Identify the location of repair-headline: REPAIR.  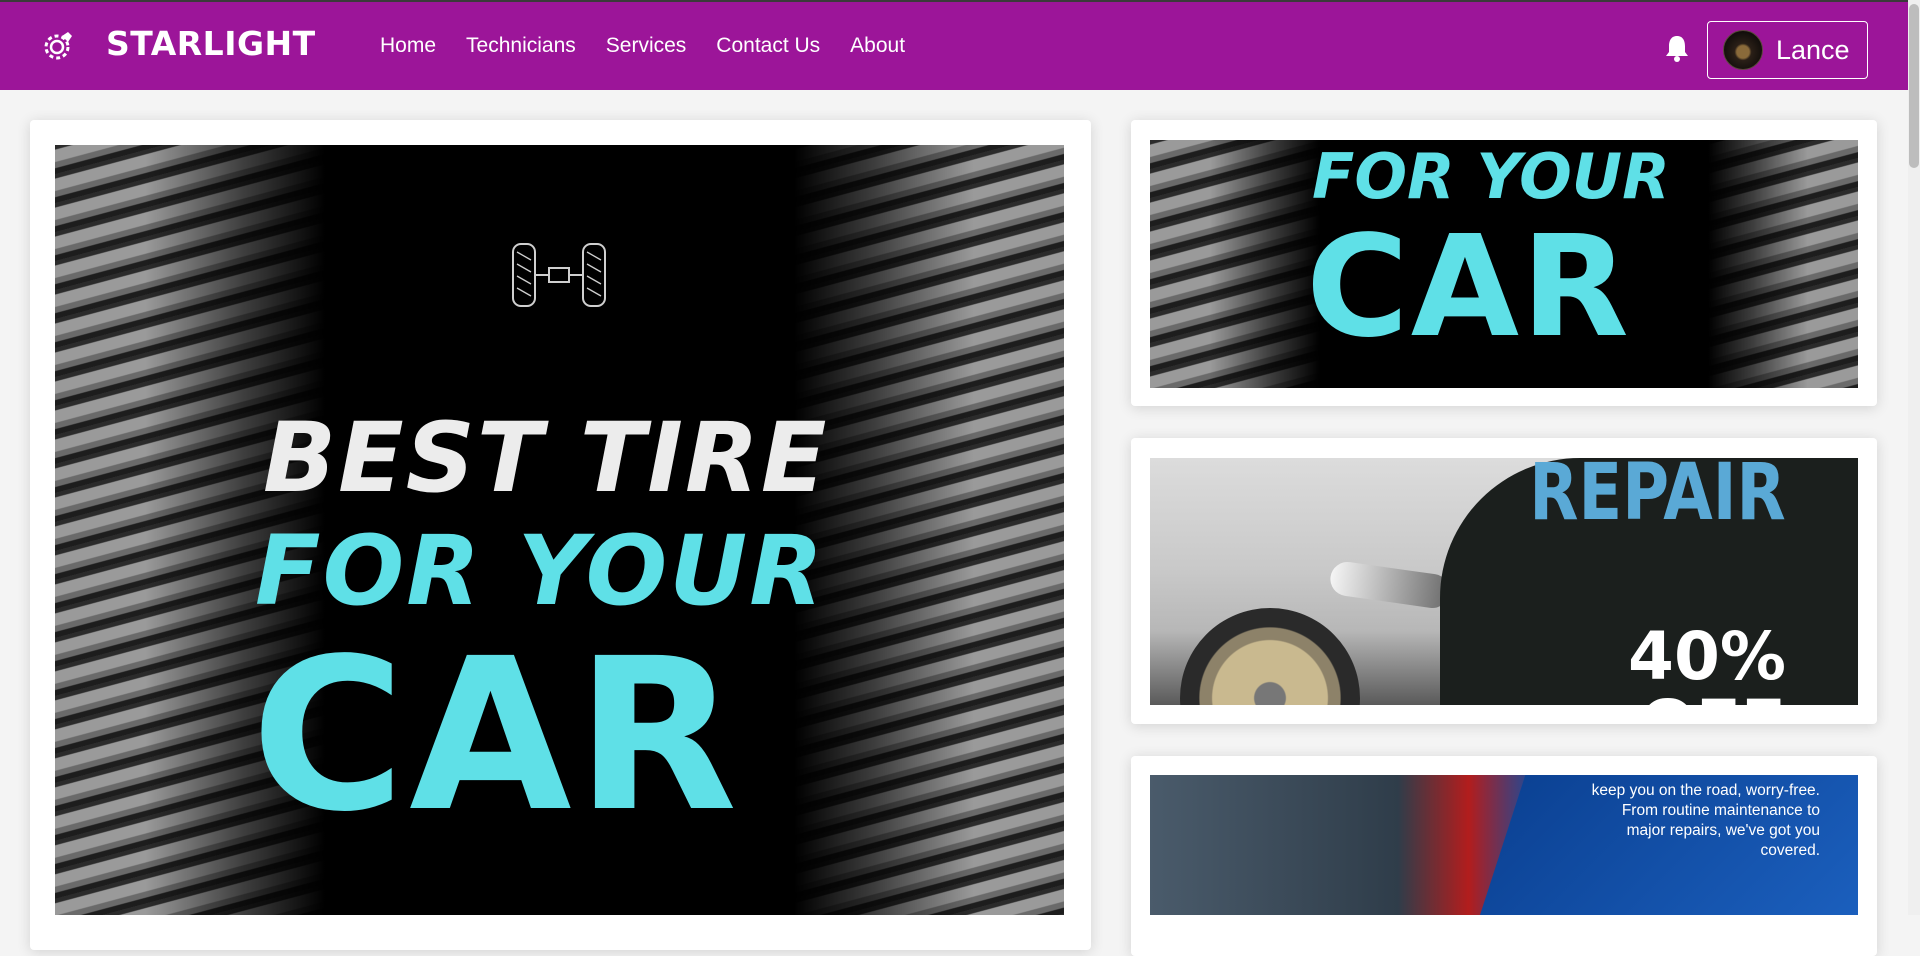
(1657, 498).